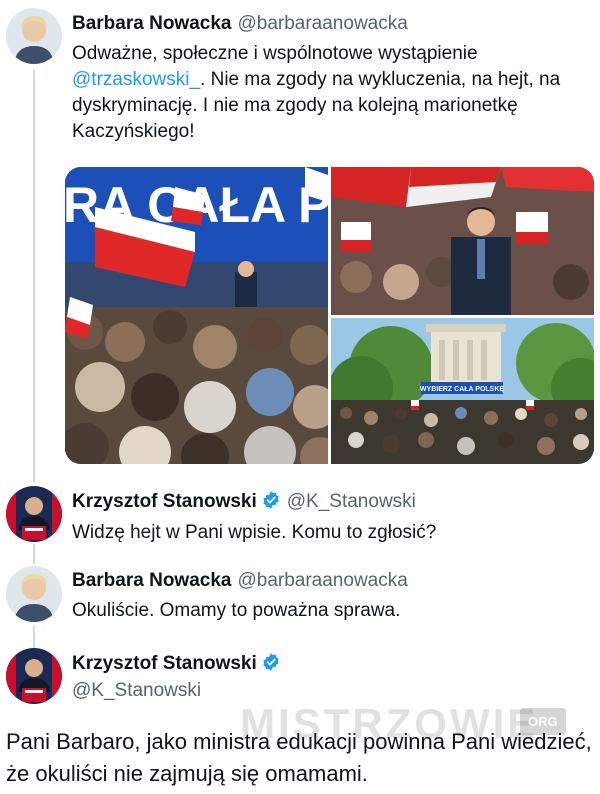 The height and width of the screenshot is (794, 600). I want to click on tweet-header: Krzysztof Stanowski, so click(176, 663).